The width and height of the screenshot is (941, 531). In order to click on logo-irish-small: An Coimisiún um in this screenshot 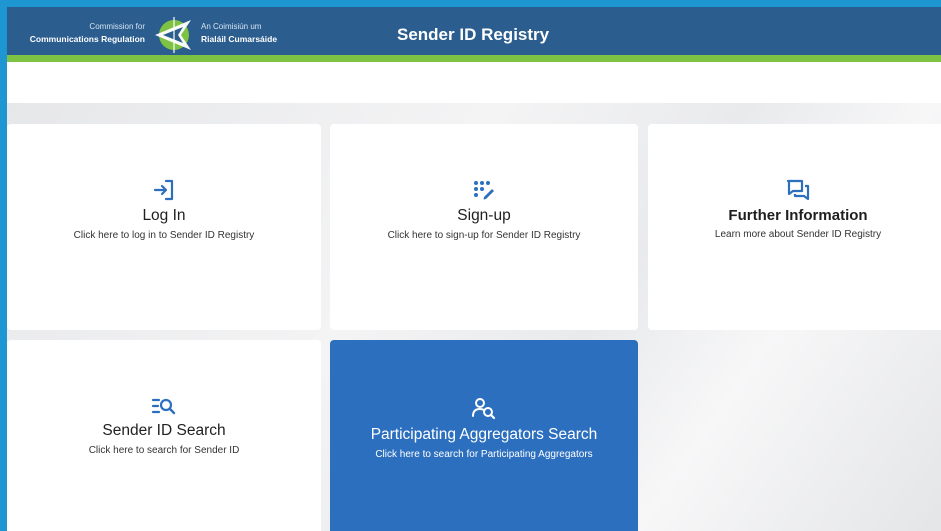, I will do `click(231, 26)`.